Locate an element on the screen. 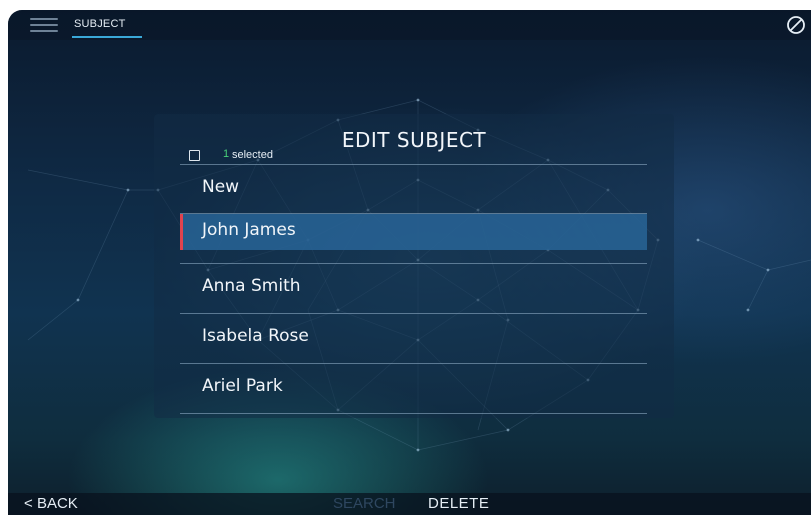  back-button: < BACK is located at coordinates (51, 503).